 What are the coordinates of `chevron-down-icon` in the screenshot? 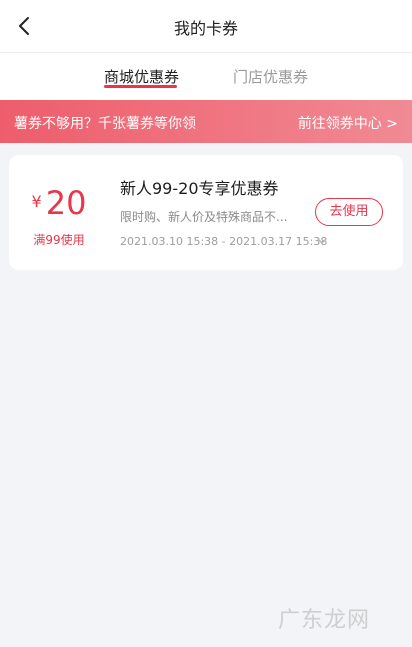 It's located at (322, 241).